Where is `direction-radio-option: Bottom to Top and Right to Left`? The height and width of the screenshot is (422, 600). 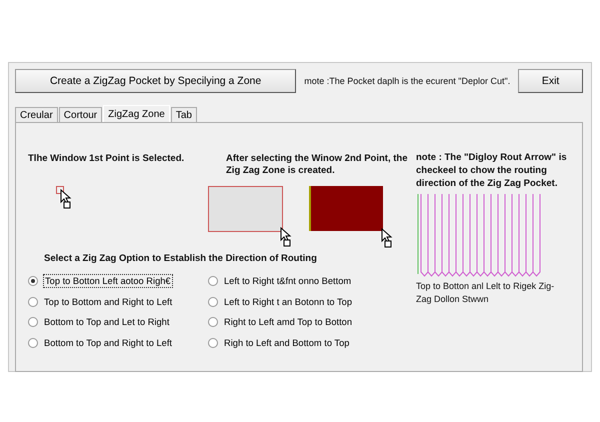 direction-radio-option: Bottom to Top and Right to Left is located at coordinates (118, 342).